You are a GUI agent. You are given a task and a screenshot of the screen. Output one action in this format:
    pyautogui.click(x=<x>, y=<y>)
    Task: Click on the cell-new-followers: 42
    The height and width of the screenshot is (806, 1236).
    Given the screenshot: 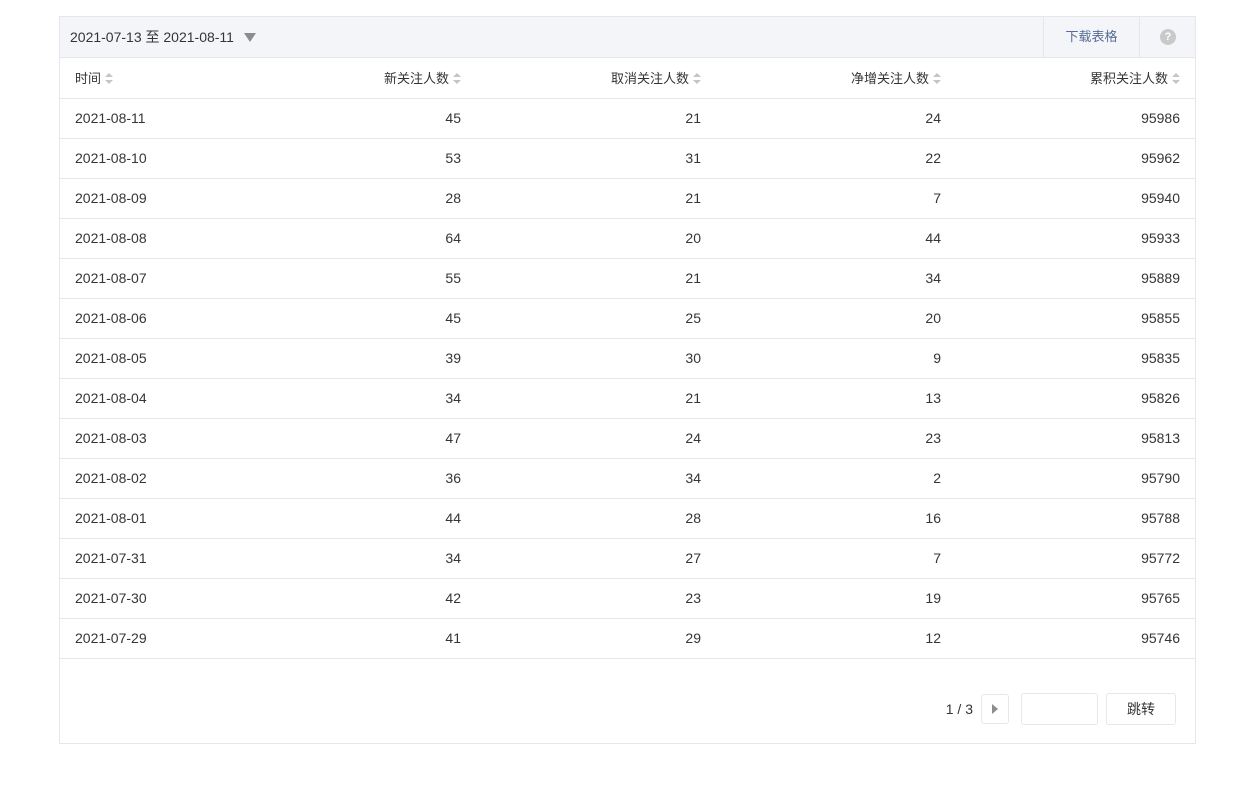 What is the action you would take?
    pyautogui.click(x=348, y=598)
    